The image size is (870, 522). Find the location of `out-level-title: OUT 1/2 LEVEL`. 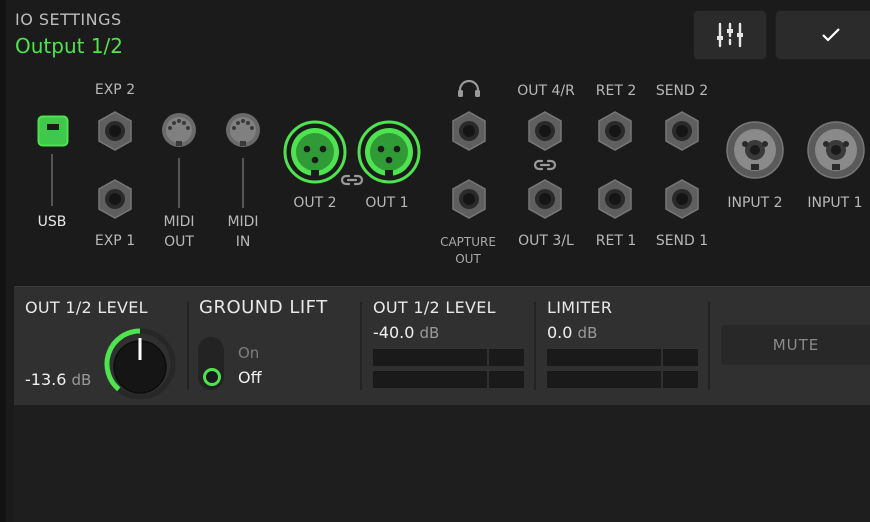

out-level-title: OUT 1/2 LEVEL is located at coordinates (86, 307).